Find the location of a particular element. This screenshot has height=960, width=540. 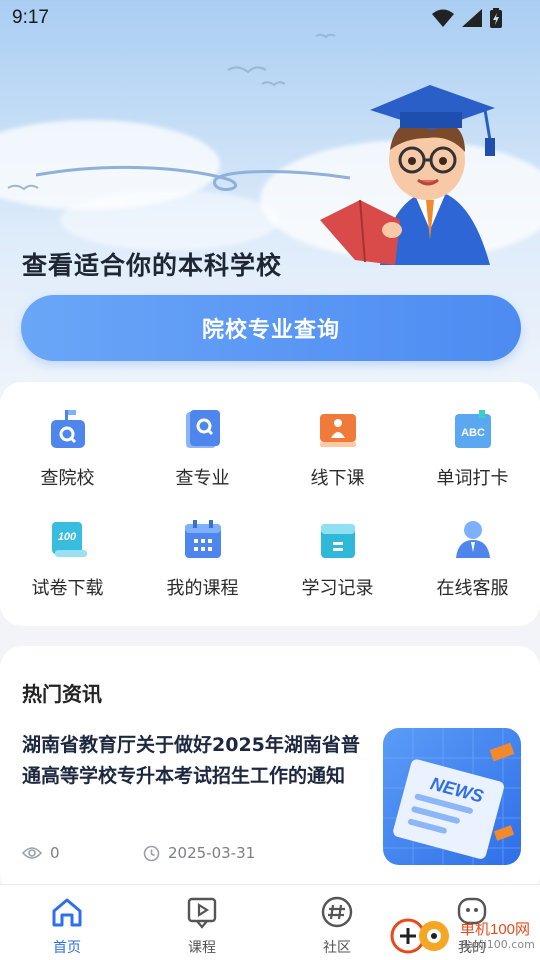

shortcut-label: 我的课程 is located at coordinates (202, 588).